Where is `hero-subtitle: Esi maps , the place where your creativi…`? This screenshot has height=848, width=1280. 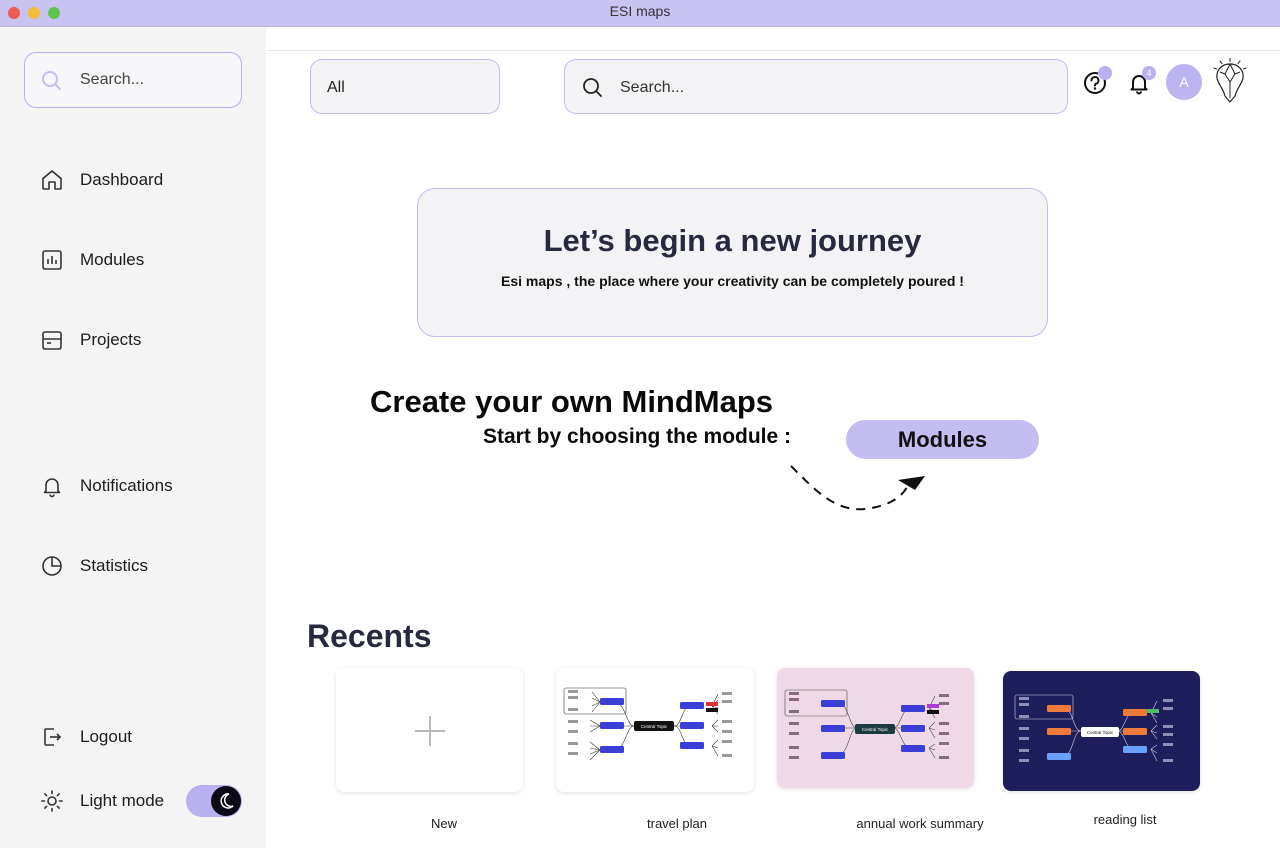 hero-subtitle: Esi maps , the place where your creativi… is located at coordinates (732, 281).